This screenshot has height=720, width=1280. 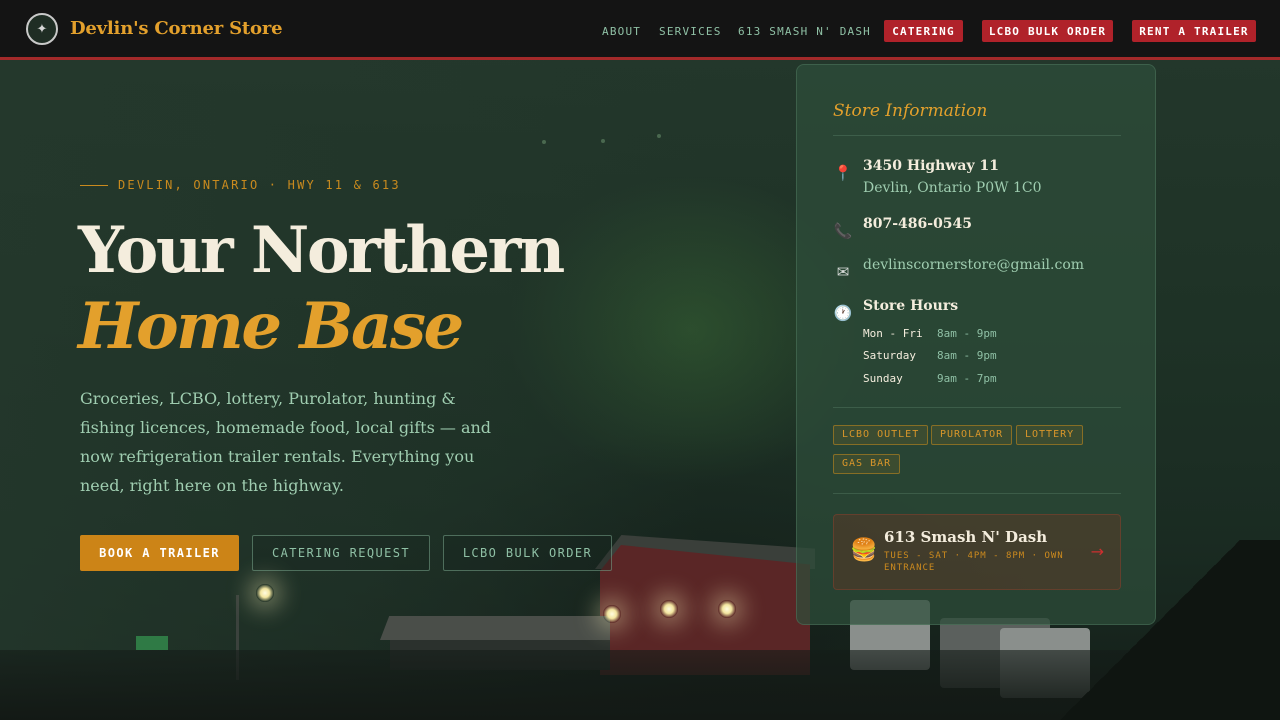 I want to click on address-line-1: 3450 Highway 11, so click(x=931, y=166).